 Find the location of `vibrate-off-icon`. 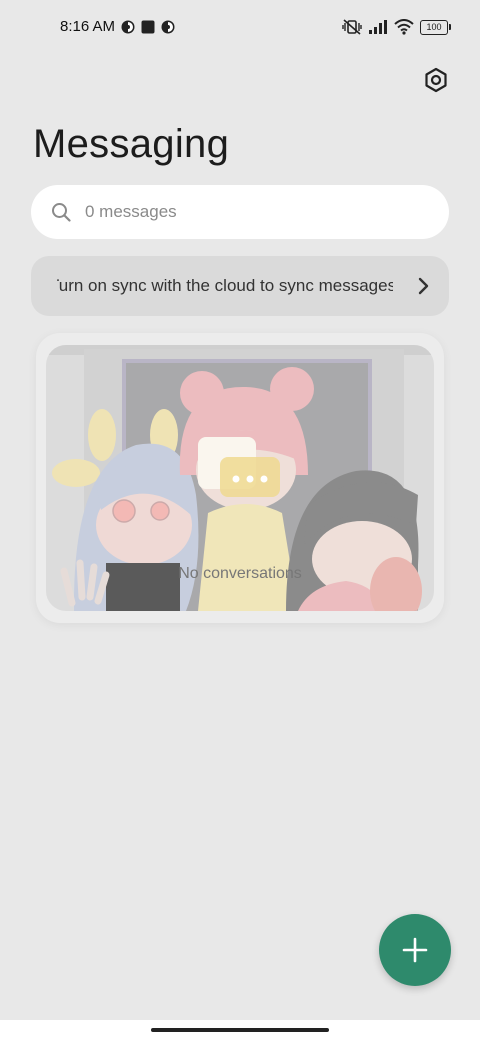

vibrate-off-icon is located at coordinates (352, 27).